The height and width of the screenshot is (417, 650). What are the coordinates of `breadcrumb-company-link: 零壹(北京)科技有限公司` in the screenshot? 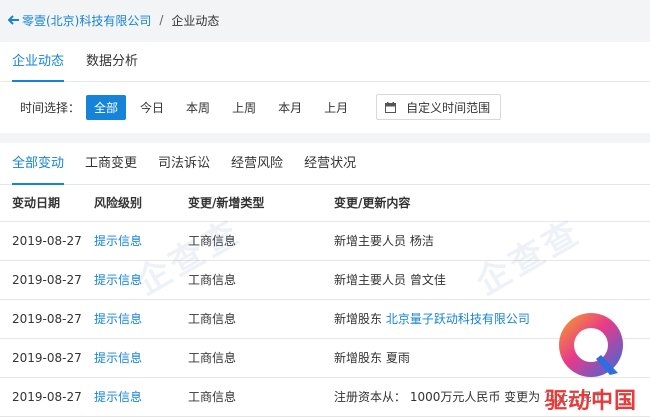 It's located at (86, 20).